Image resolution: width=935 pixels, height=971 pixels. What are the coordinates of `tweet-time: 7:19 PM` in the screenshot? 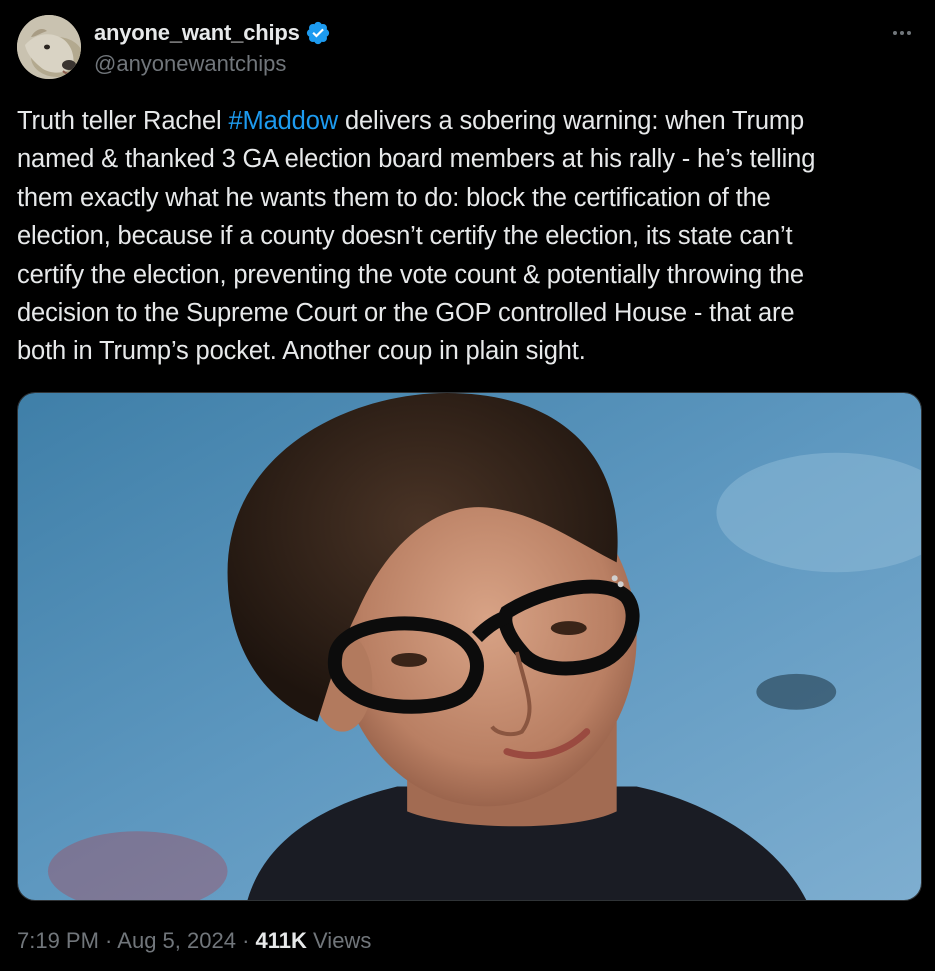 It's located at (58, 940).